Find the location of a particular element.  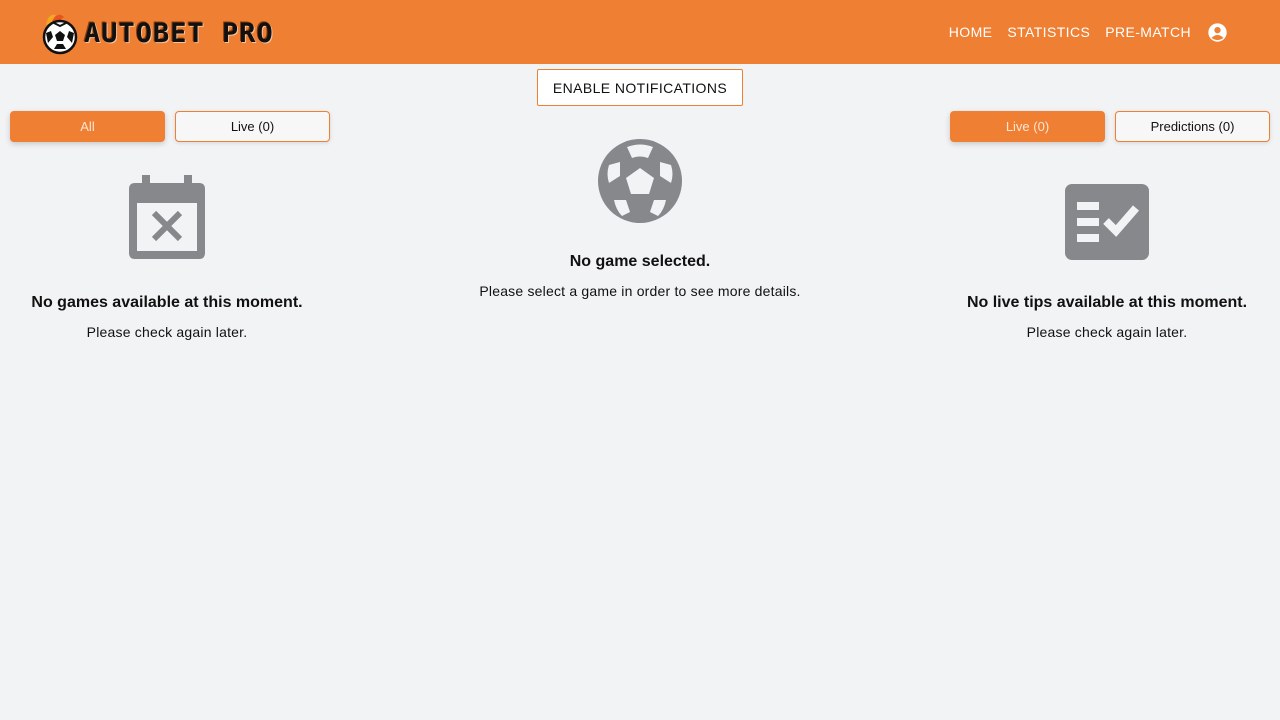

main-nav: HOME STATISTICS PRE-MATCH is located at coordinates (1081, 32).